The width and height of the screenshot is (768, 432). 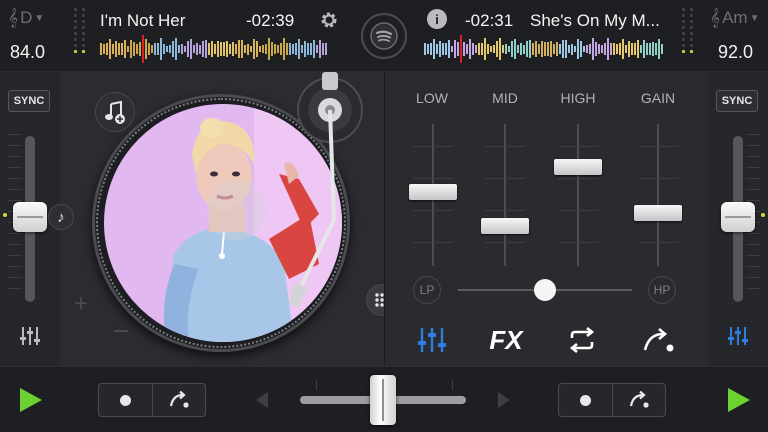 What do you see at coordinates (270, 20) in the screenshot?
I see `deck-a-time-remaining: -02:39` at bounding box center [270, 20].